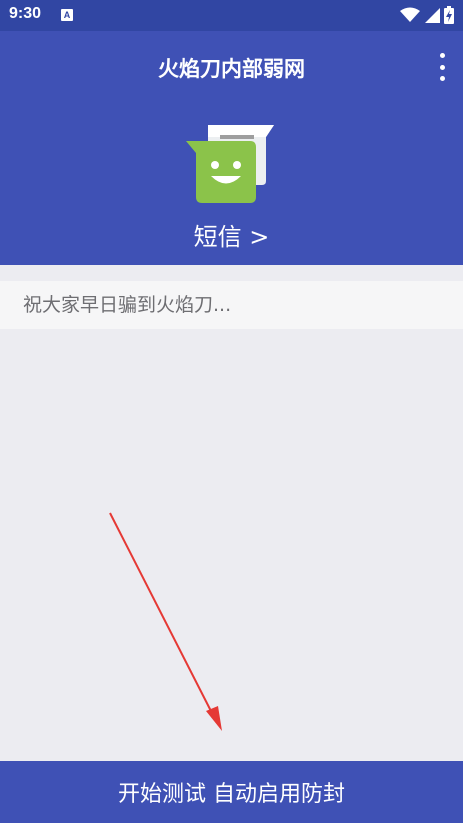 This screenshot has width=463, height=823. What do you see at coordinates (25, 13) in the screenshot?
I see `status-time: 9:30` at bounding box center [25, 13].